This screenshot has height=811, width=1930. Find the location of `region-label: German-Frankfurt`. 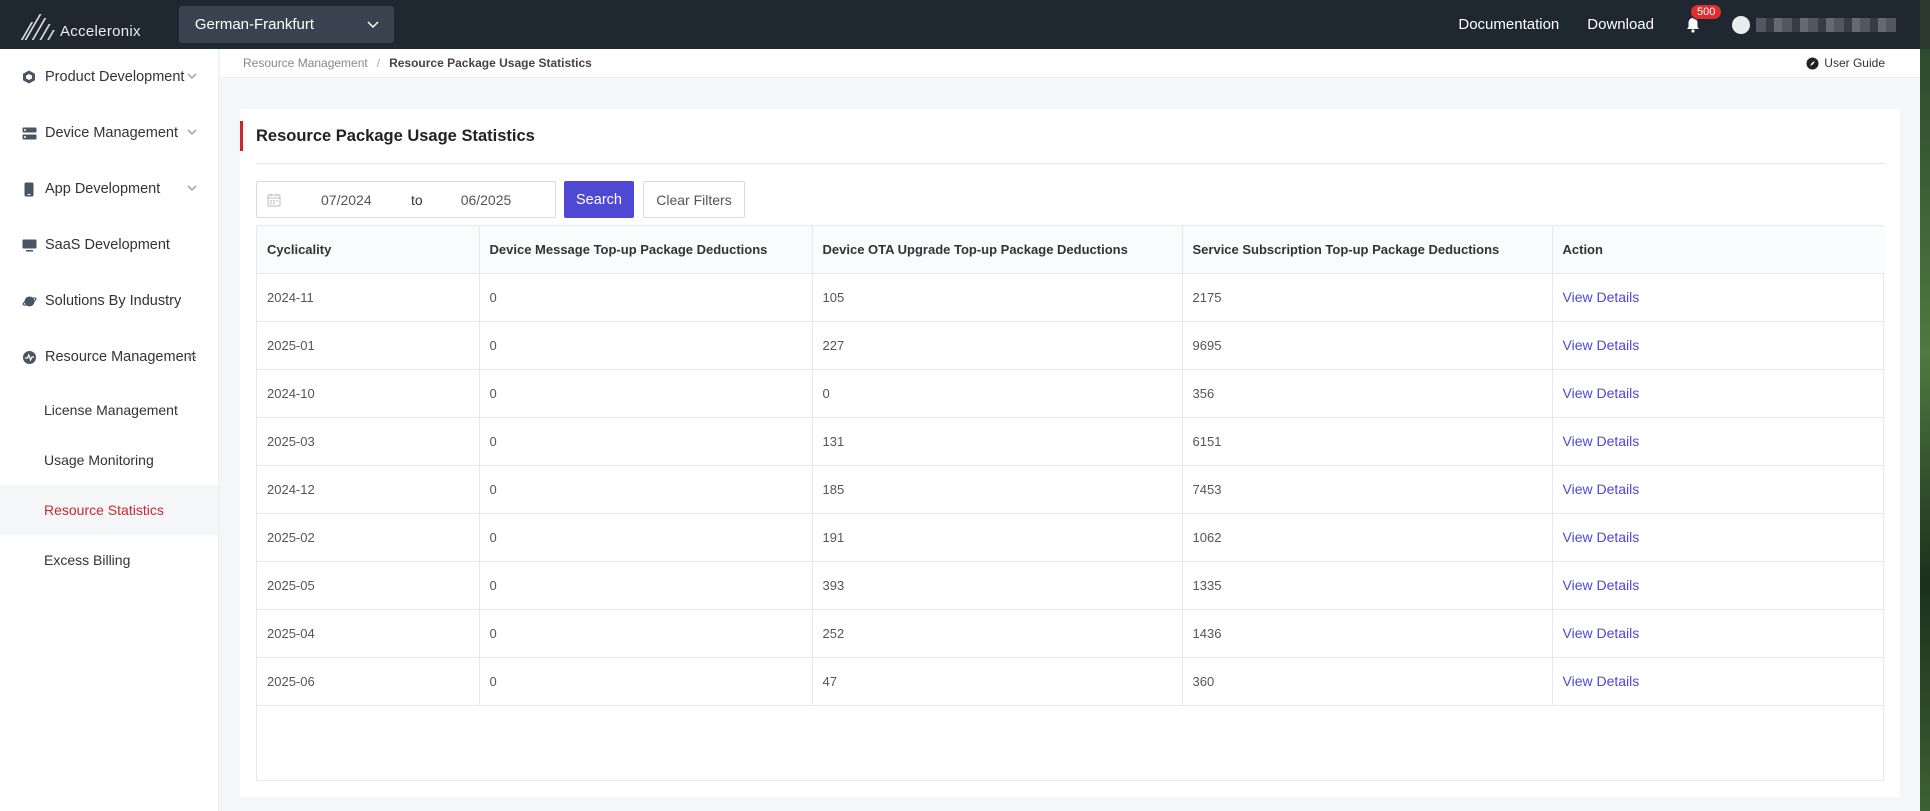

region-label: German-Frankfurt is located at coordinates (254, 24).